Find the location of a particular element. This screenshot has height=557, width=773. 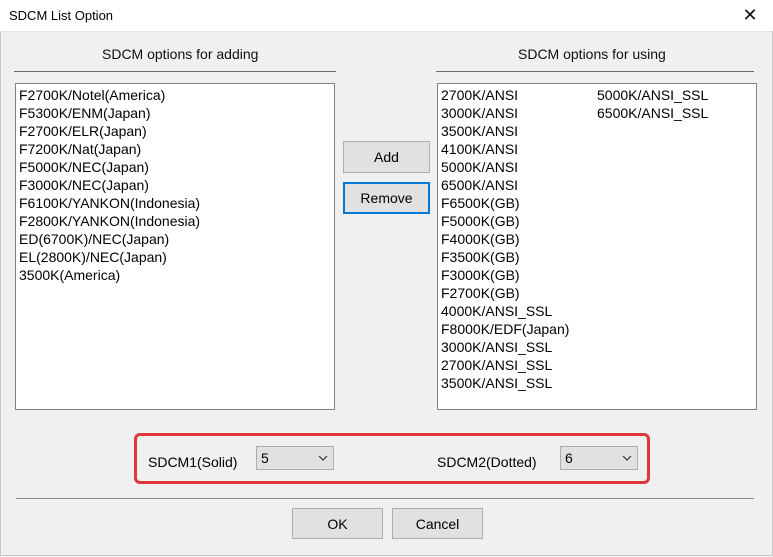

adding-option-item: F3000K/NEC(Japan) is located at coordinates (175, 185).